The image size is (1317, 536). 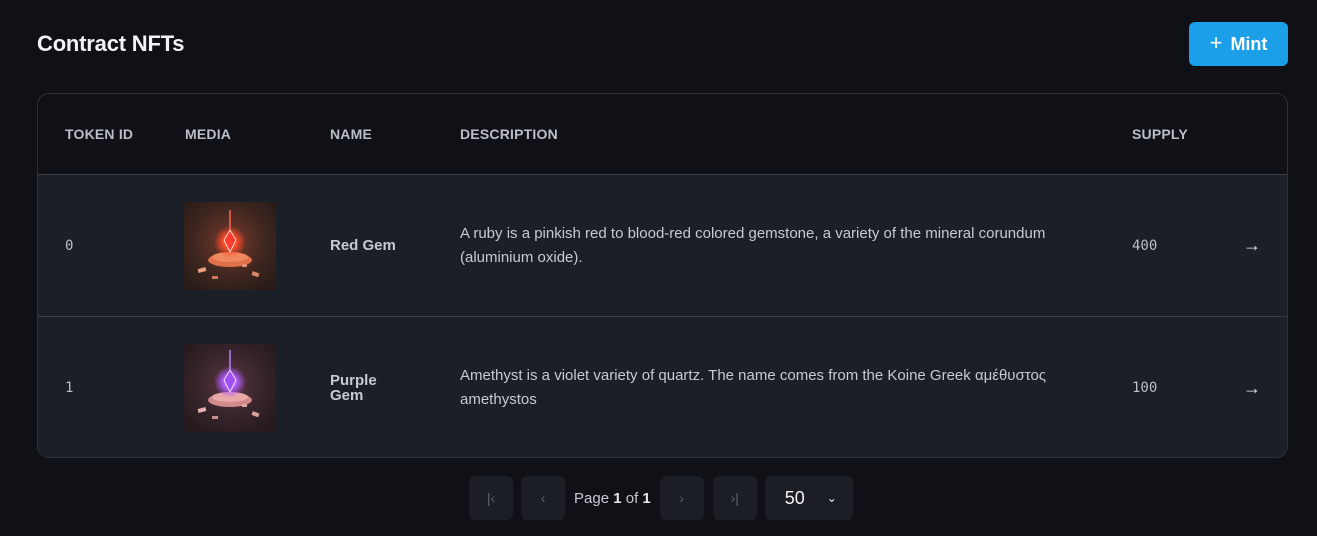 I want to click on token-id-cell: 0, so click(x=69, y=245).